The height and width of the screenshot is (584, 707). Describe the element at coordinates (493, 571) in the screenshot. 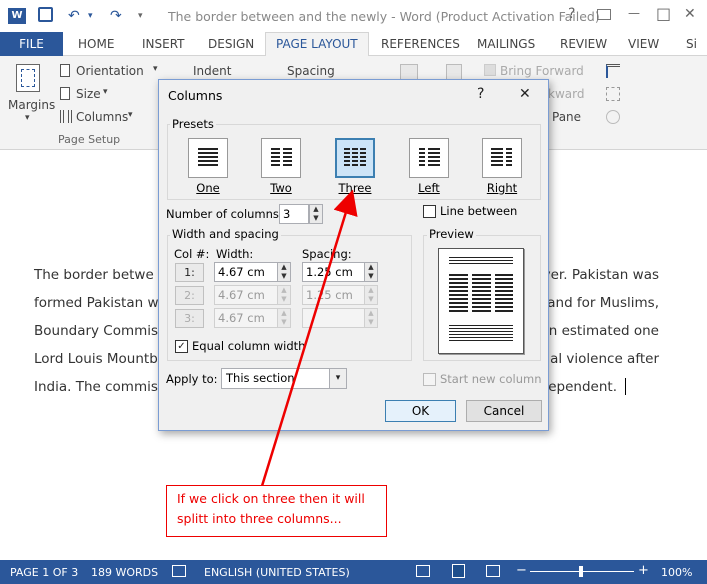

I see `web-layout-icon` at that location.